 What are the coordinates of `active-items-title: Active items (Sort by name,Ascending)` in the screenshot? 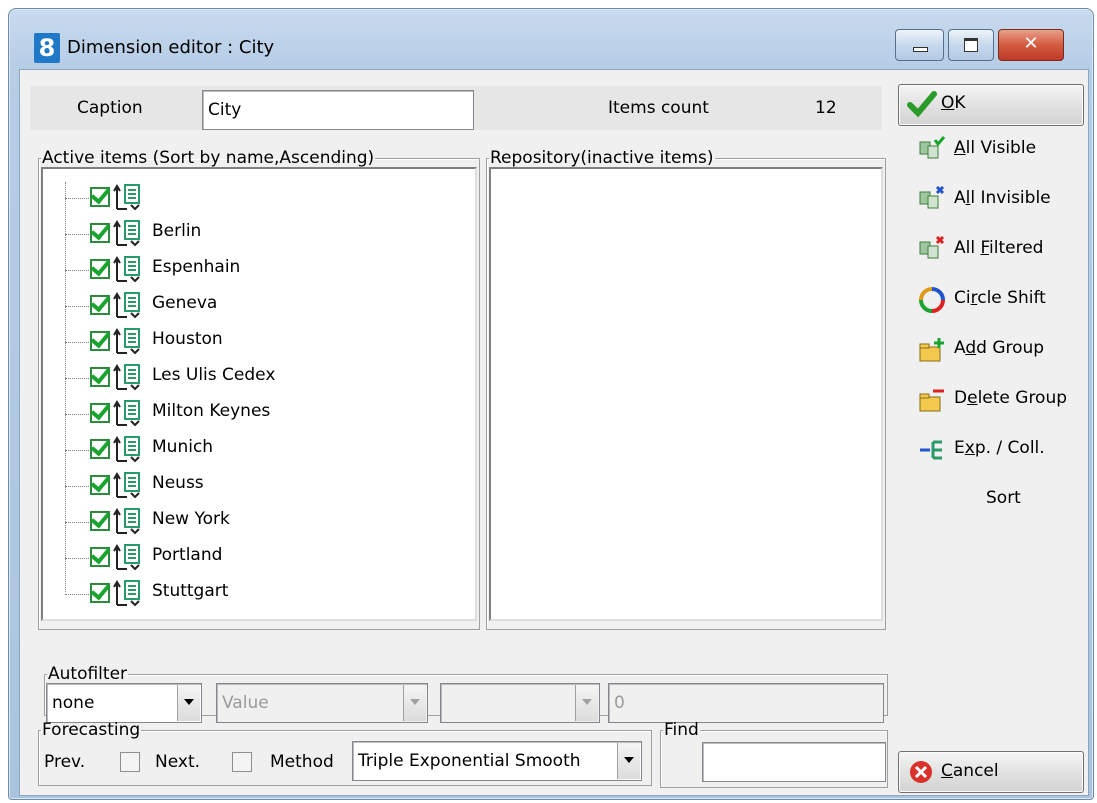 It's located at (208, 158).